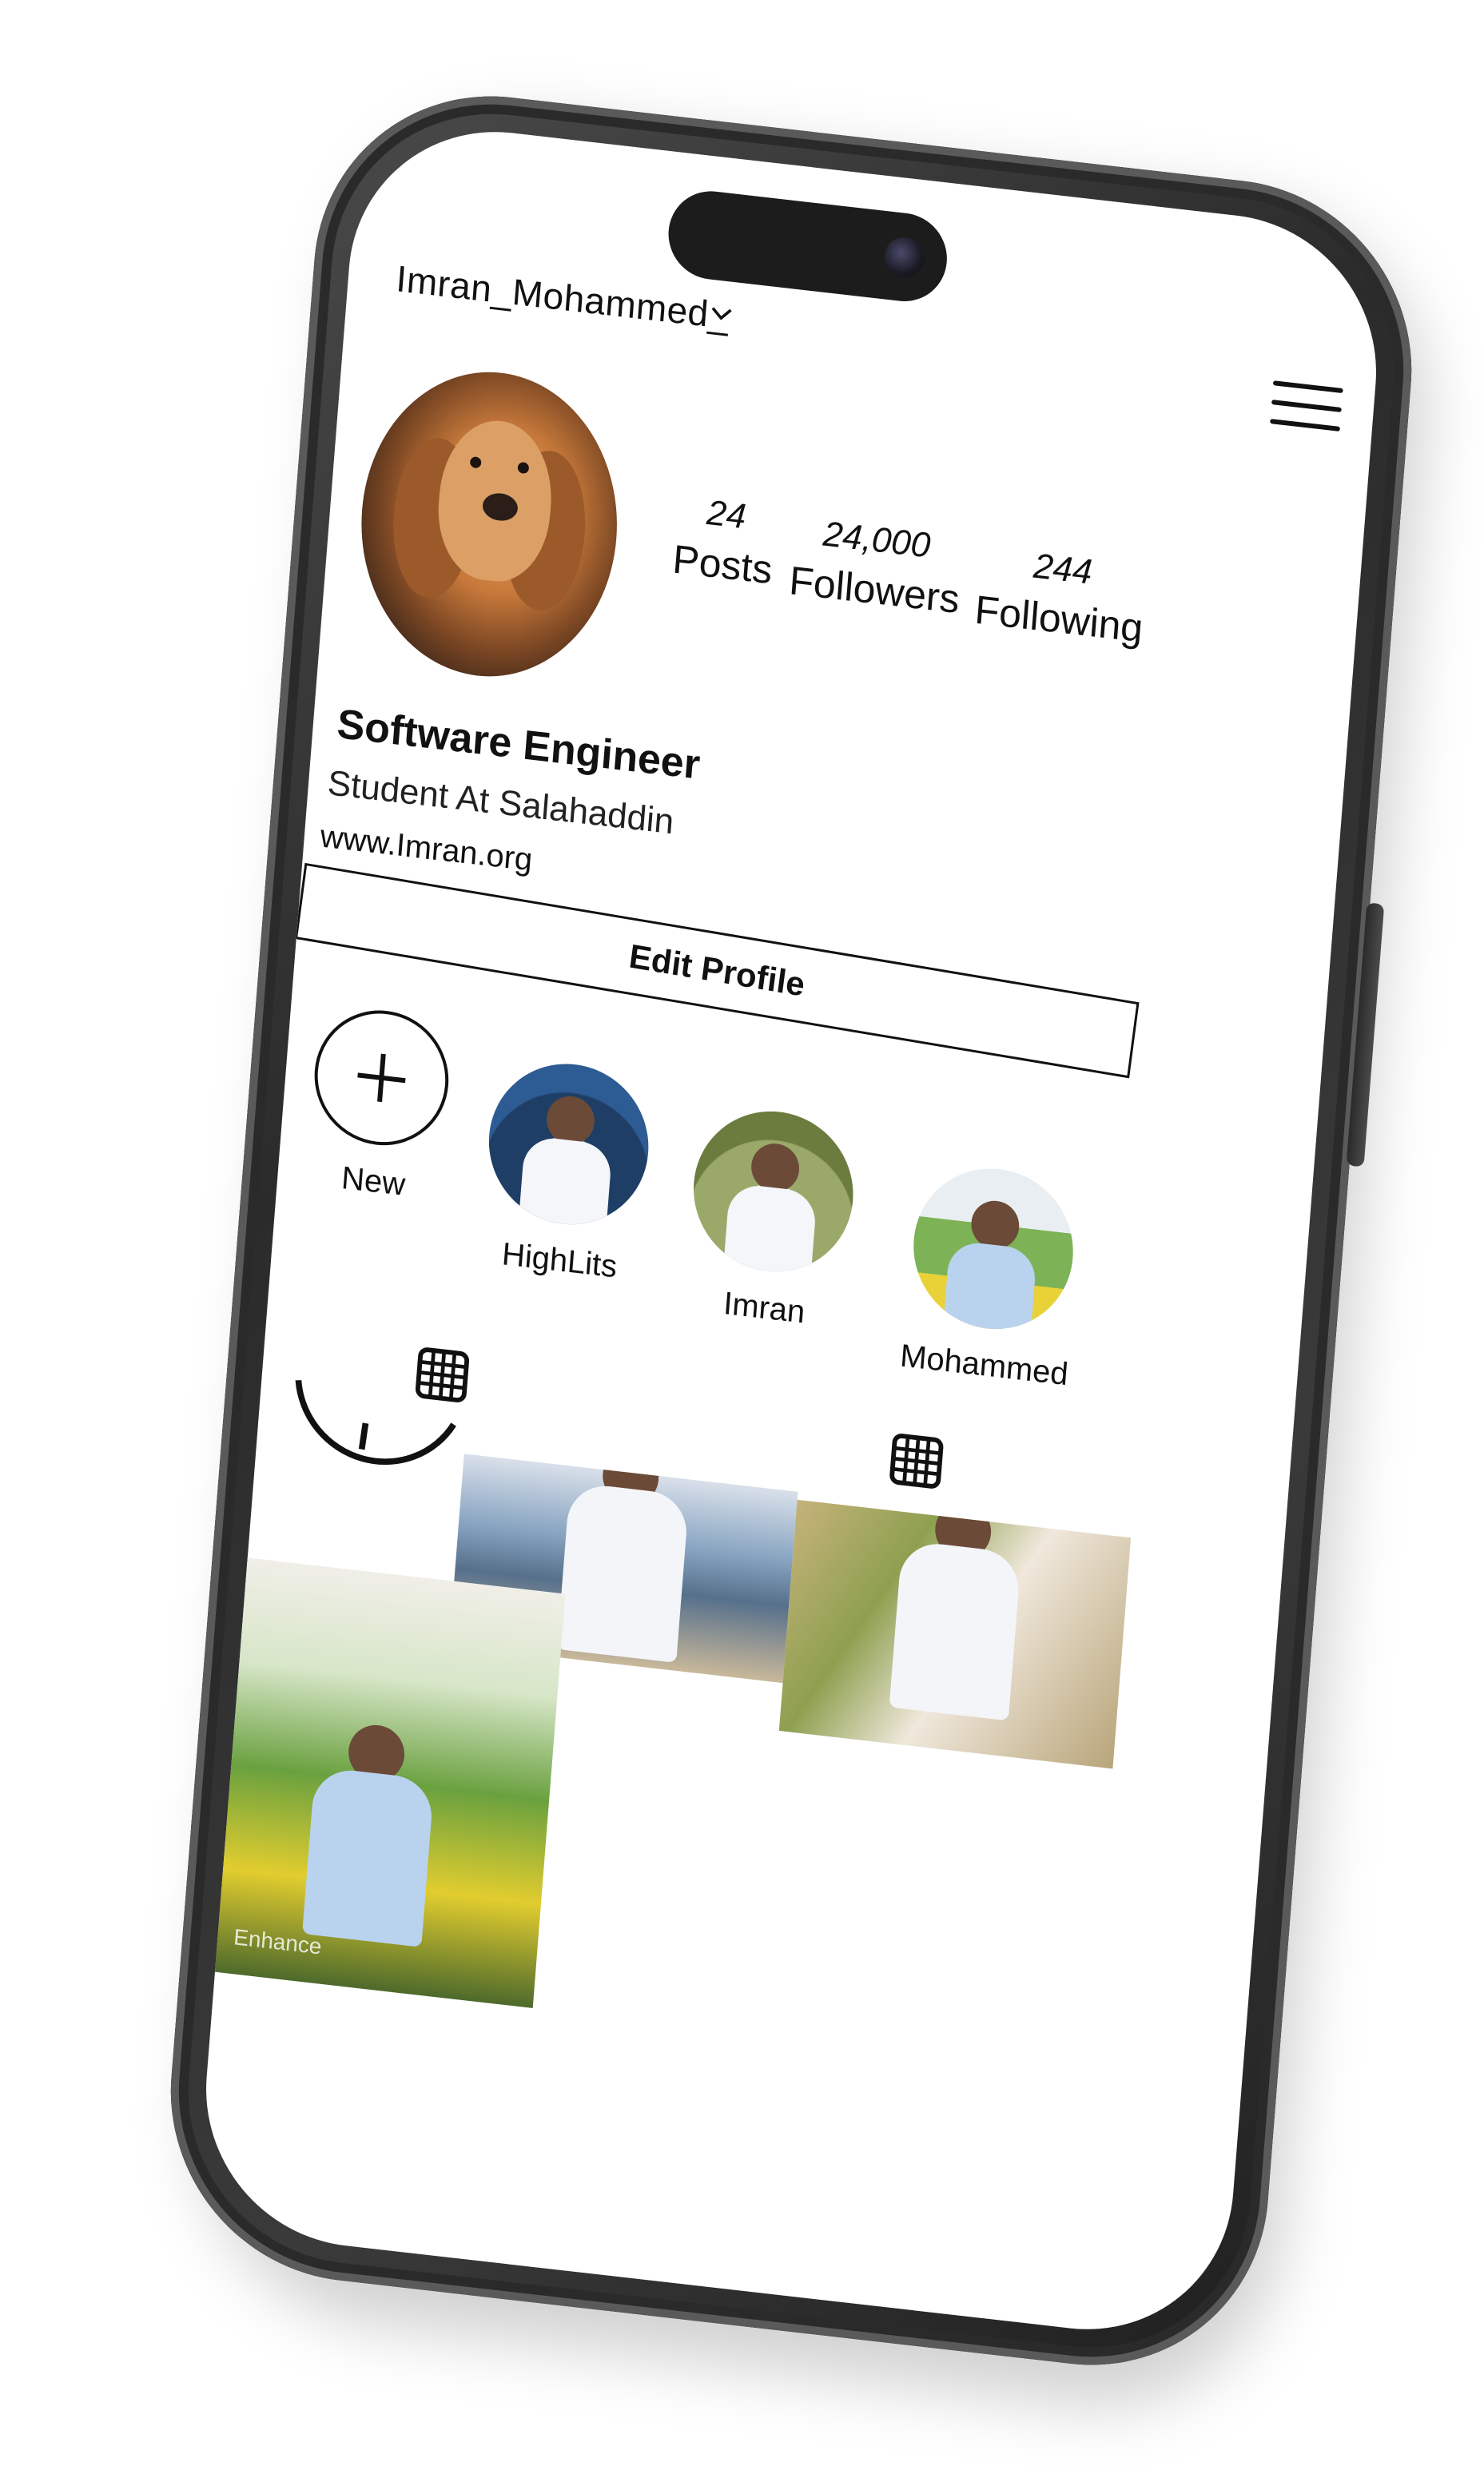 The height and width of the screenshot is (2474, 1484). What do you see at coordinates (874, 590) in the screenshot?
I see `stat-followers-label: Followers` at bounding box center [874, 590].